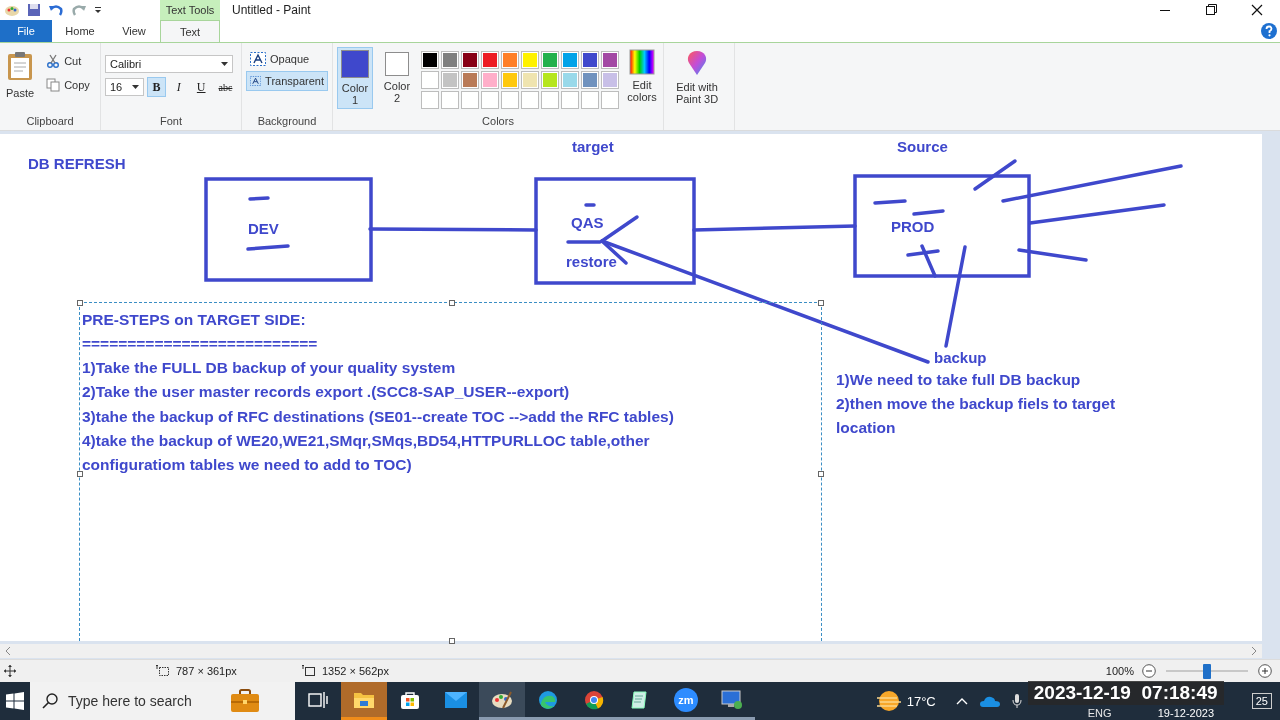 This screenshot has height=720, width=1280. Describe the element at coordinates (171, 121) in the screenshot. I see `group-label: Font` at that location.